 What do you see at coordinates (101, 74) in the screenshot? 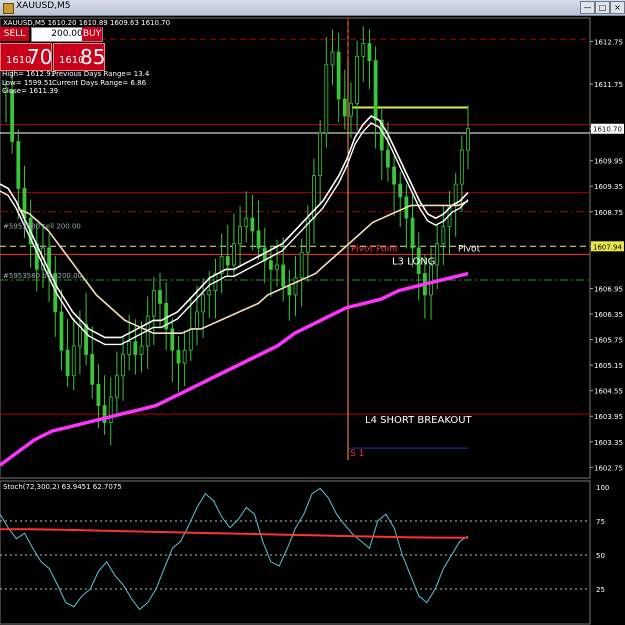
I see `previous-days-range: Previous Days Range= 13.4` at bounding box center [101, 74].